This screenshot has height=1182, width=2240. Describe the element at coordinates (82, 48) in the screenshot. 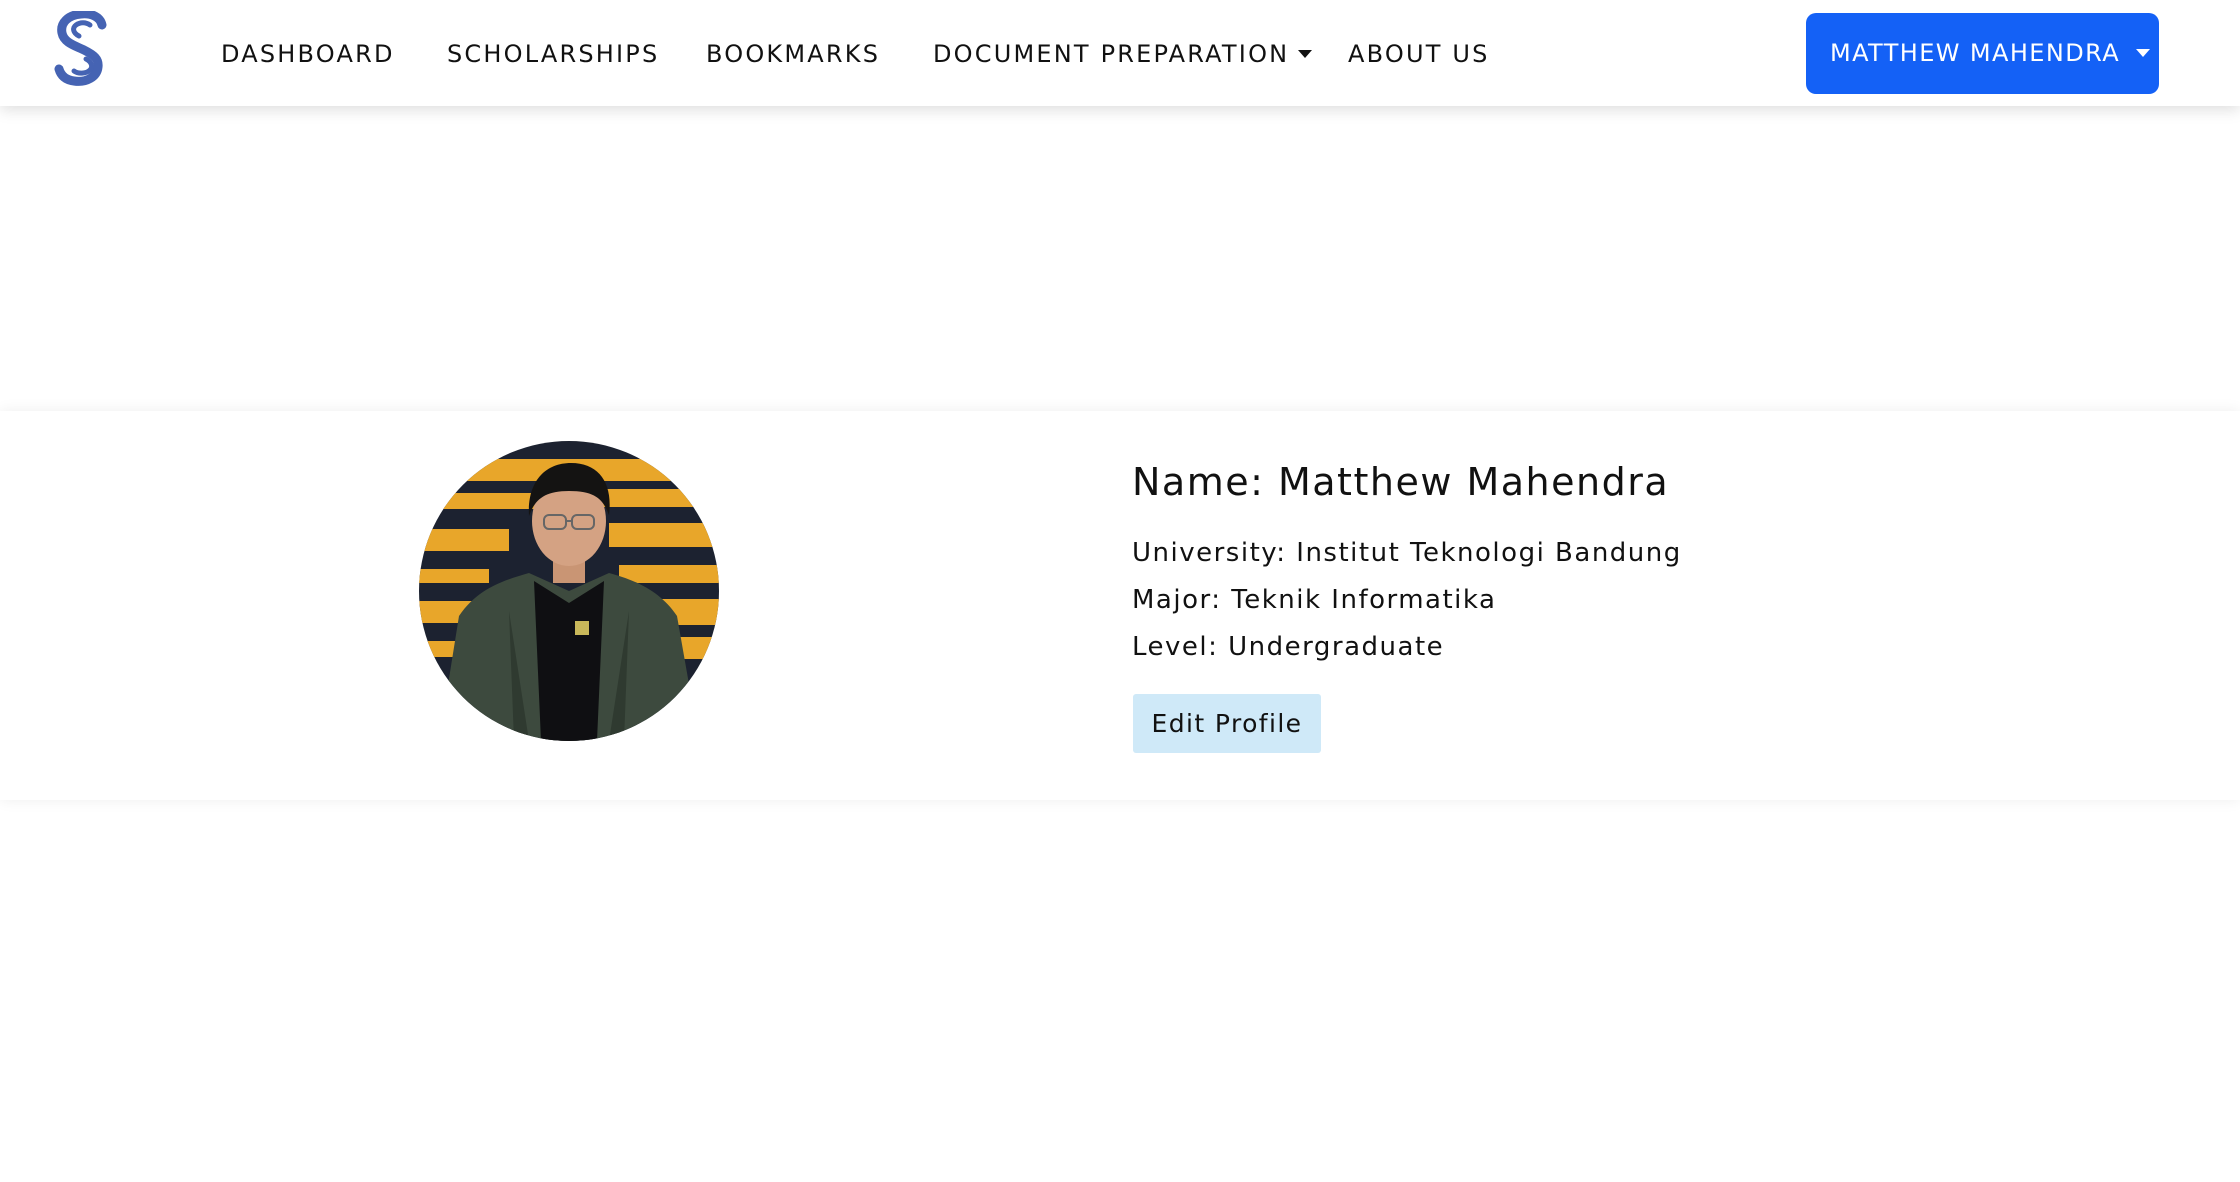

I see `scholarship-logo-icon` at that location.